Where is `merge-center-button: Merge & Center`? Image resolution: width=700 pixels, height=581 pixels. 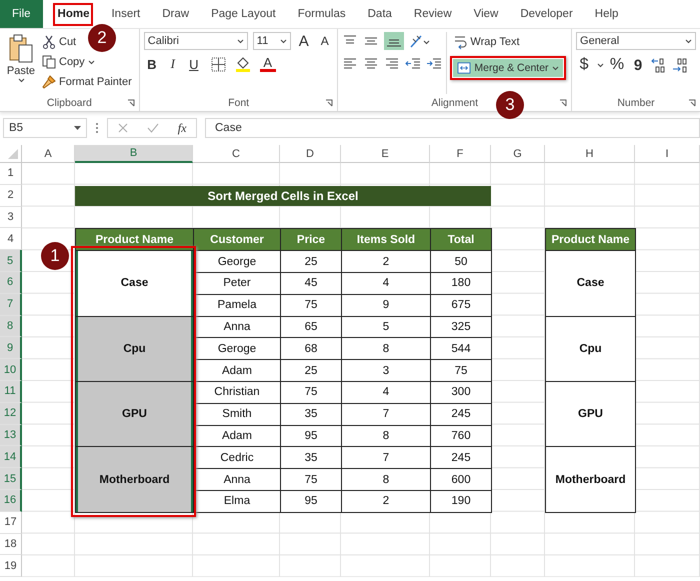 merge-center-button: Merge & Center is located at coordinates (508, 68).